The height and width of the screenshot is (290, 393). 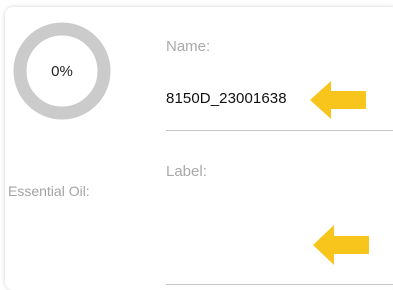 I want to click on label-field-label: Label:, so click(x=186, y=171).